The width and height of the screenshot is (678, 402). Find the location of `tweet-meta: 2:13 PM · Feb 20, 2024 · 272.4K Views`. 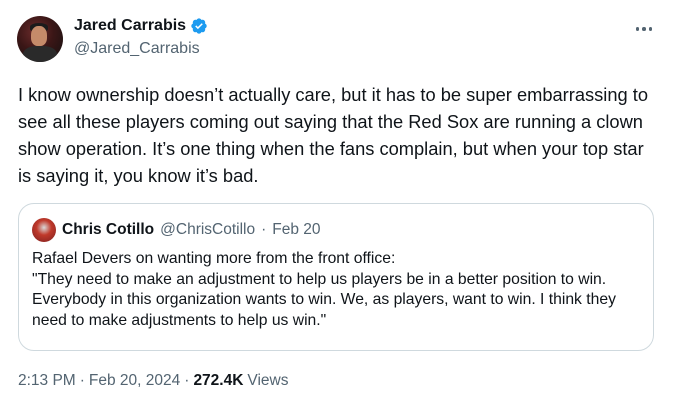

tweet-meta: 2:13 PM · Feb 20, 2024 · 272.4K Views is located at coordinates (153, 381).